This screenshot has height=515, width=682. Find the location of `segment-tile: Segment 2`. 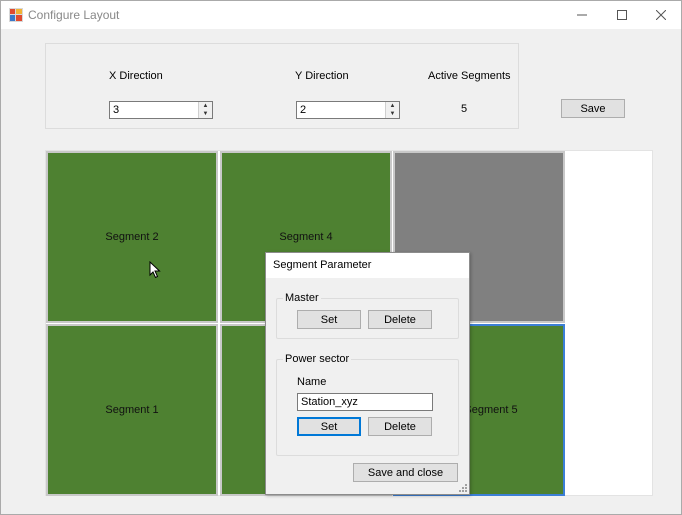

segment-tile: Segment 2 is located at coordinates (132, 237).